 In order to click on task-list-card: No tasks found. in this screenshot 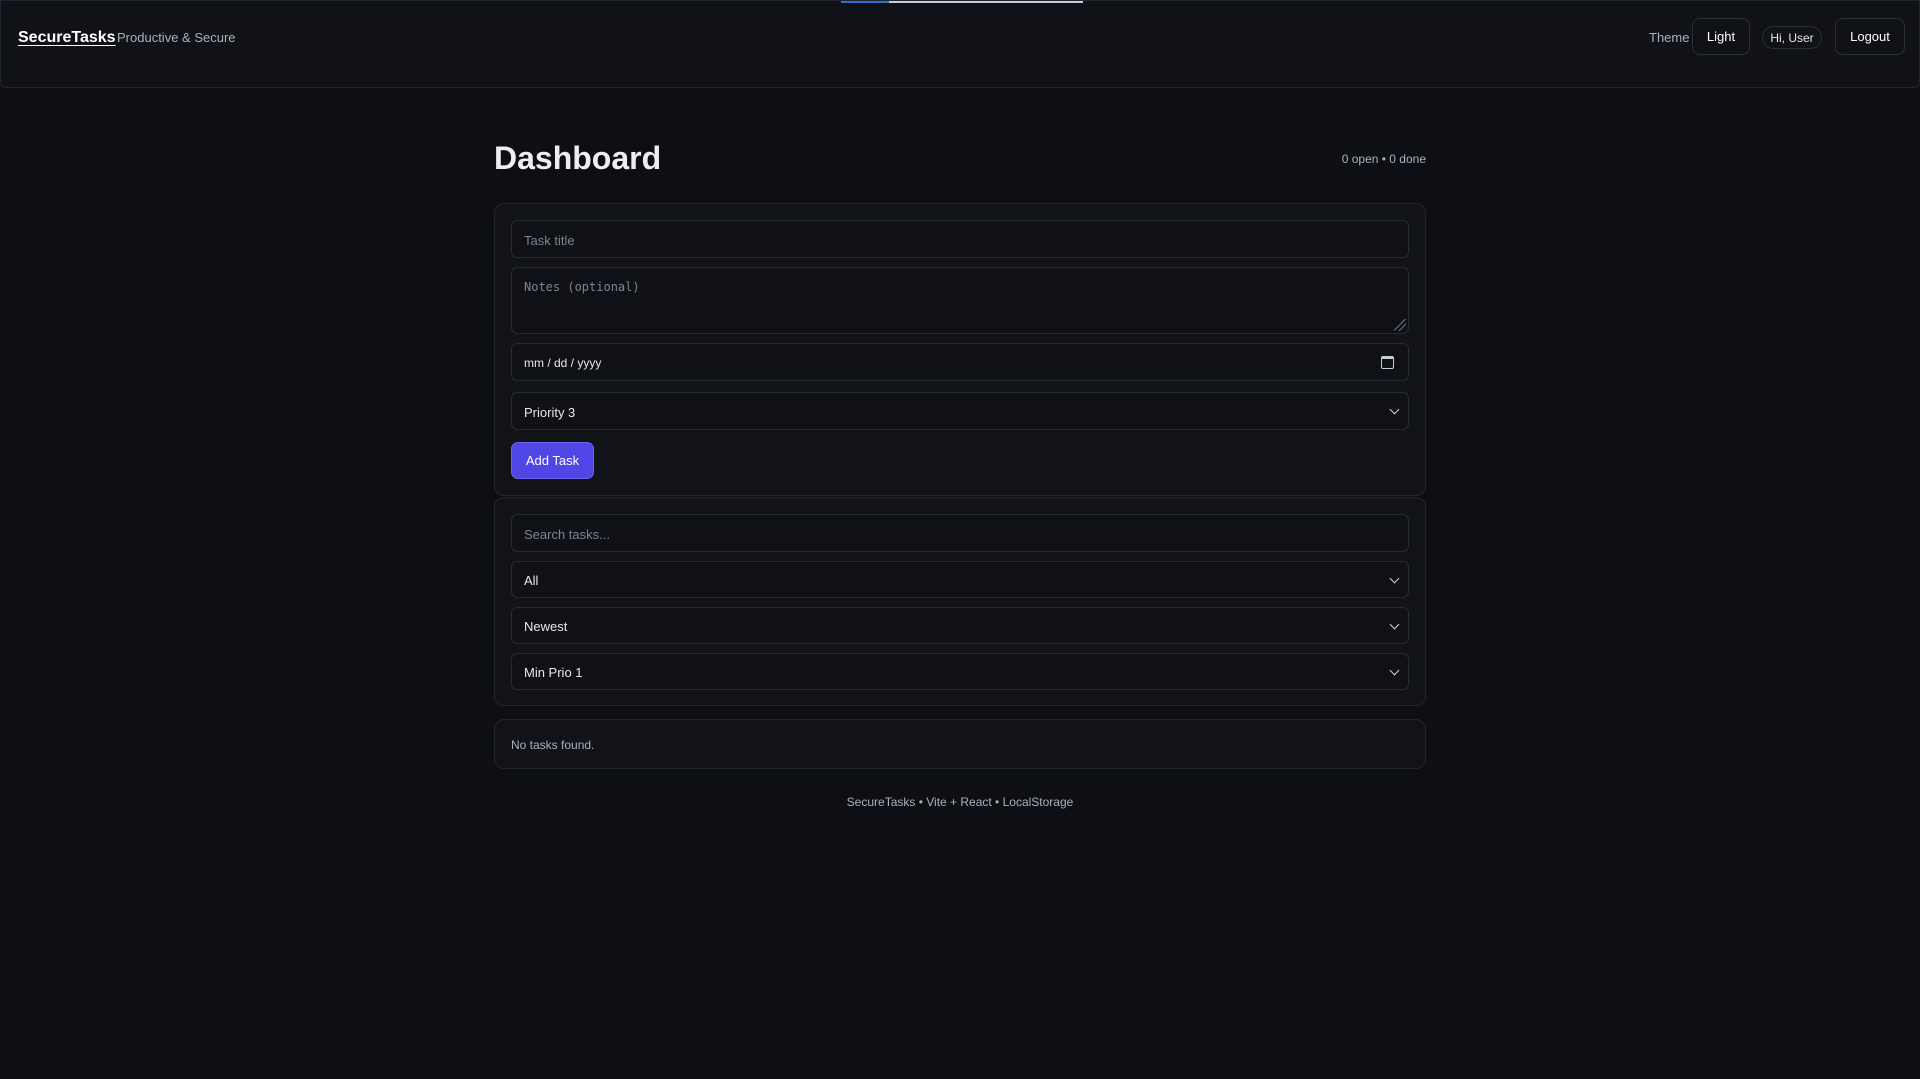, I will do `click(960, 744)`.